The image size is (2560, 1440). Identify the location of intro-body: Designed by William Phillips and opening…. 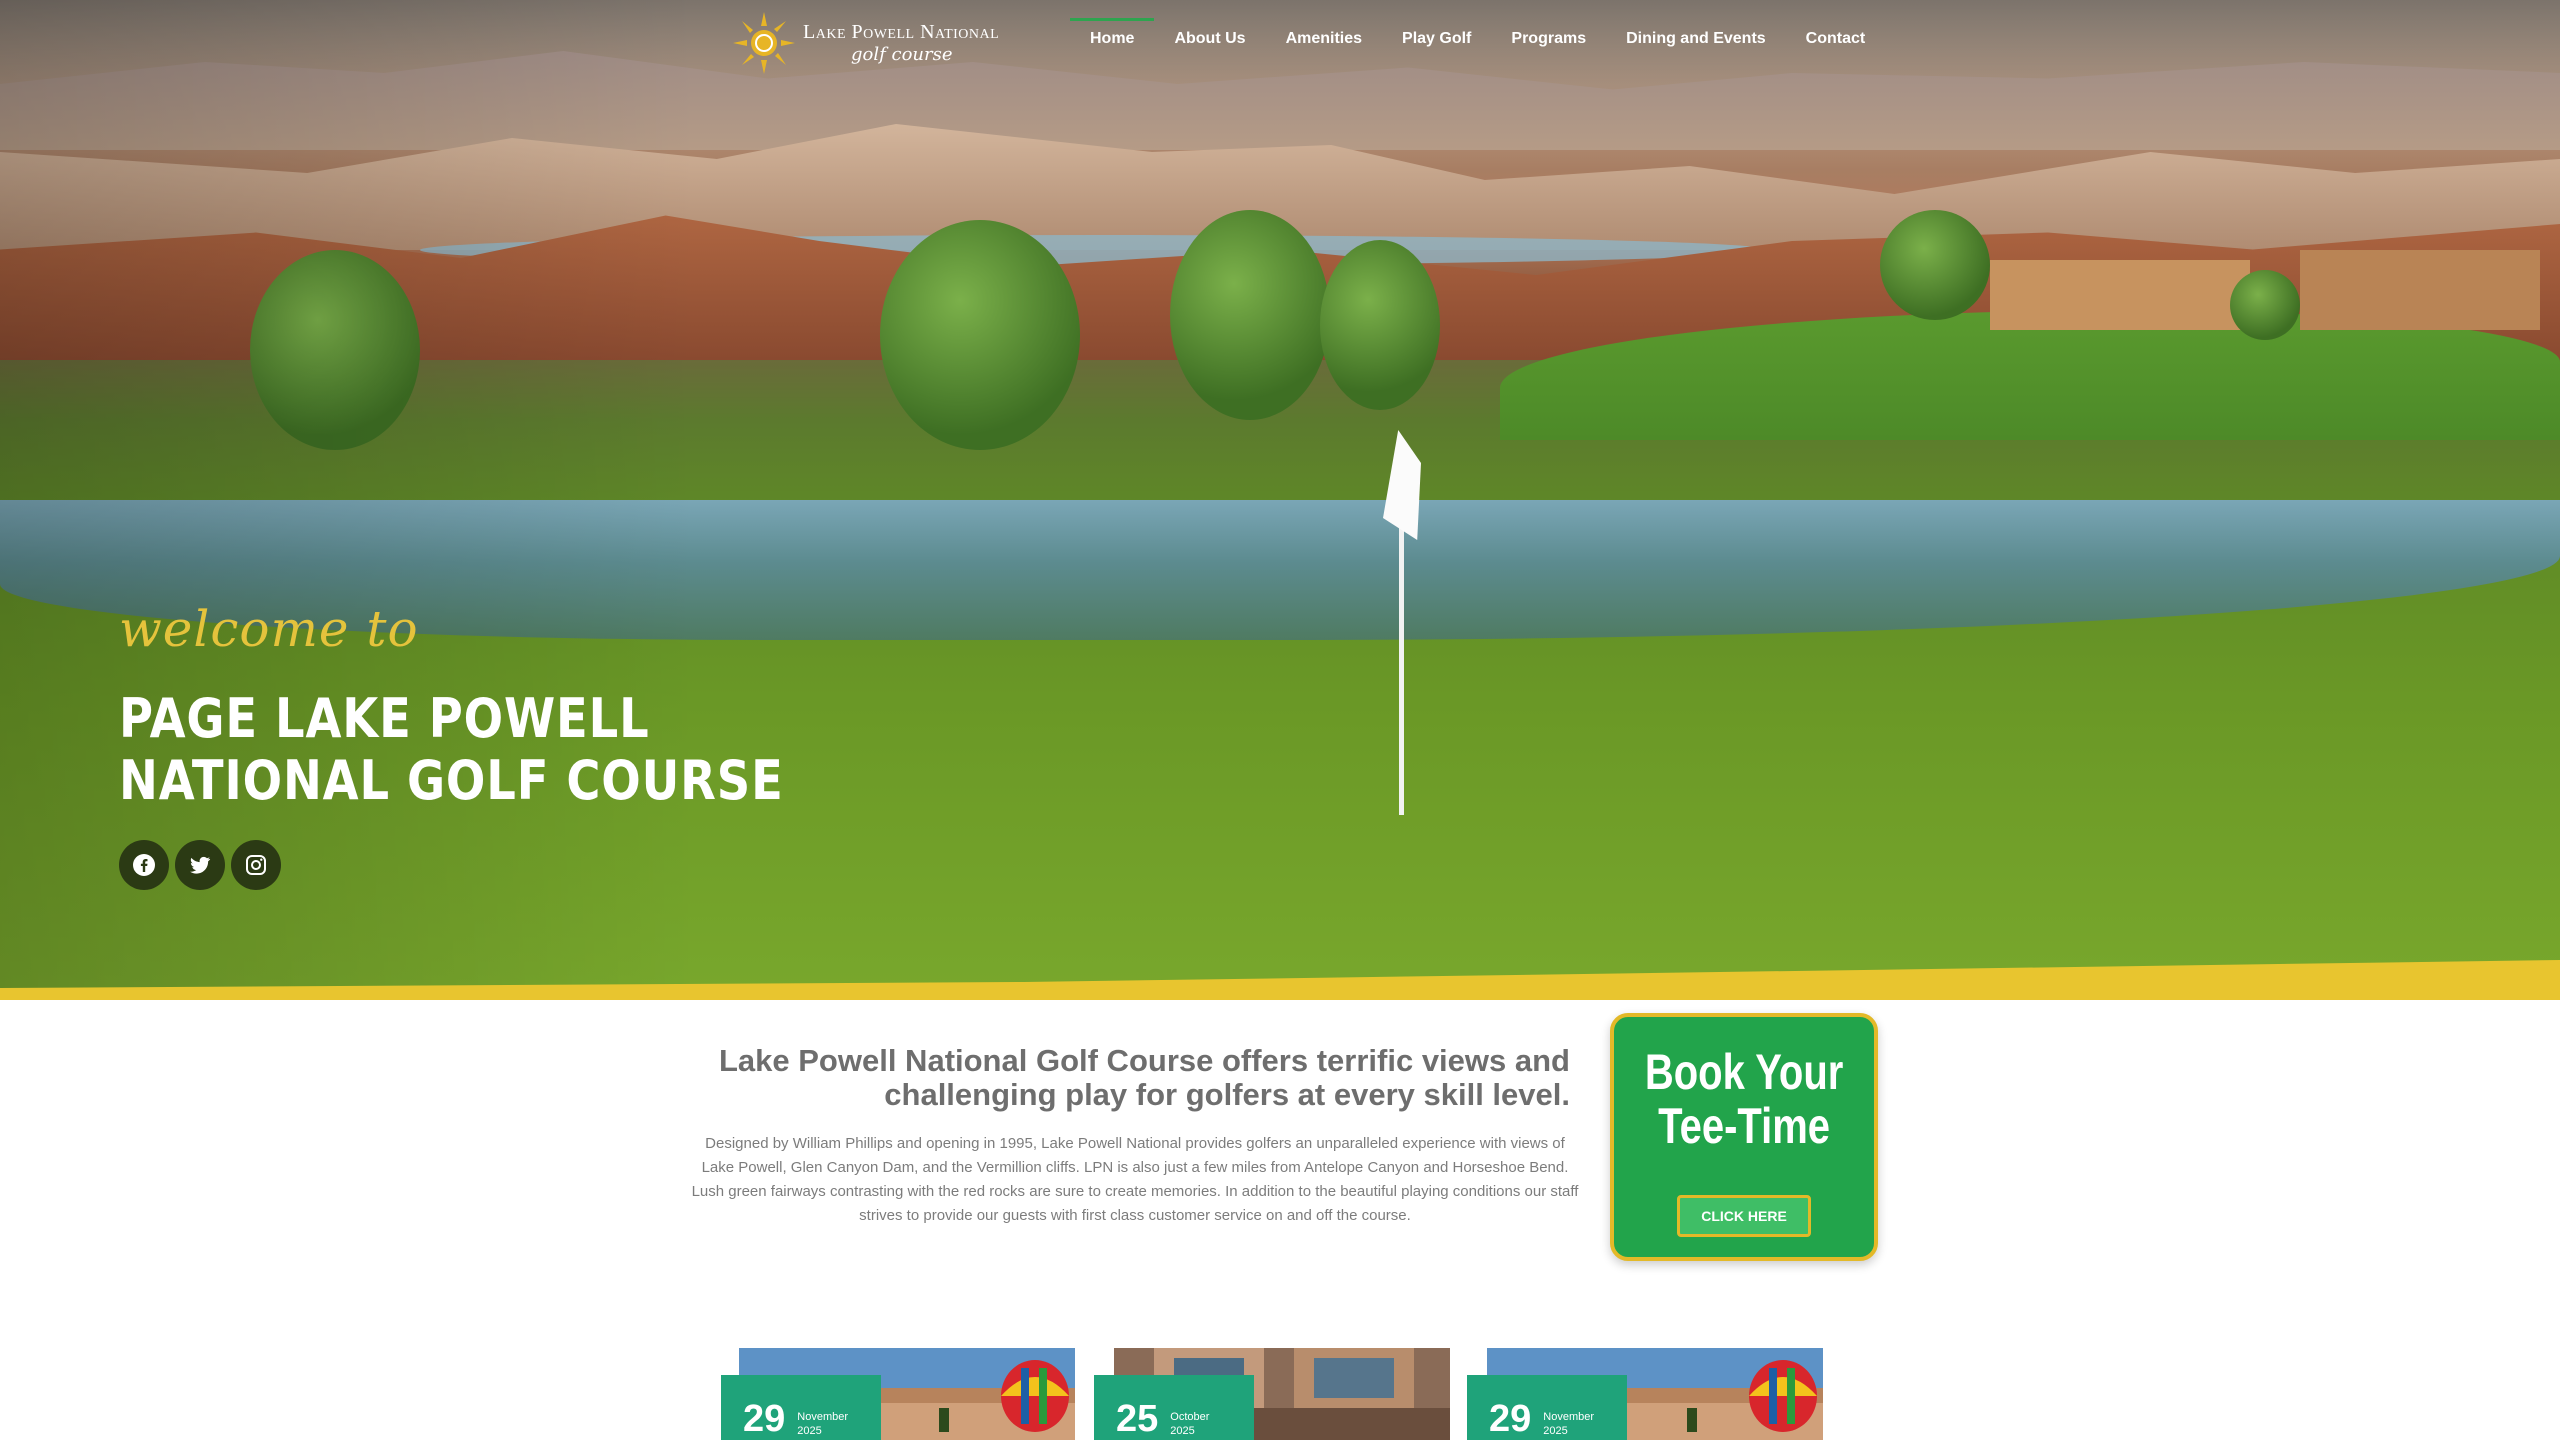
(1135, 1179).